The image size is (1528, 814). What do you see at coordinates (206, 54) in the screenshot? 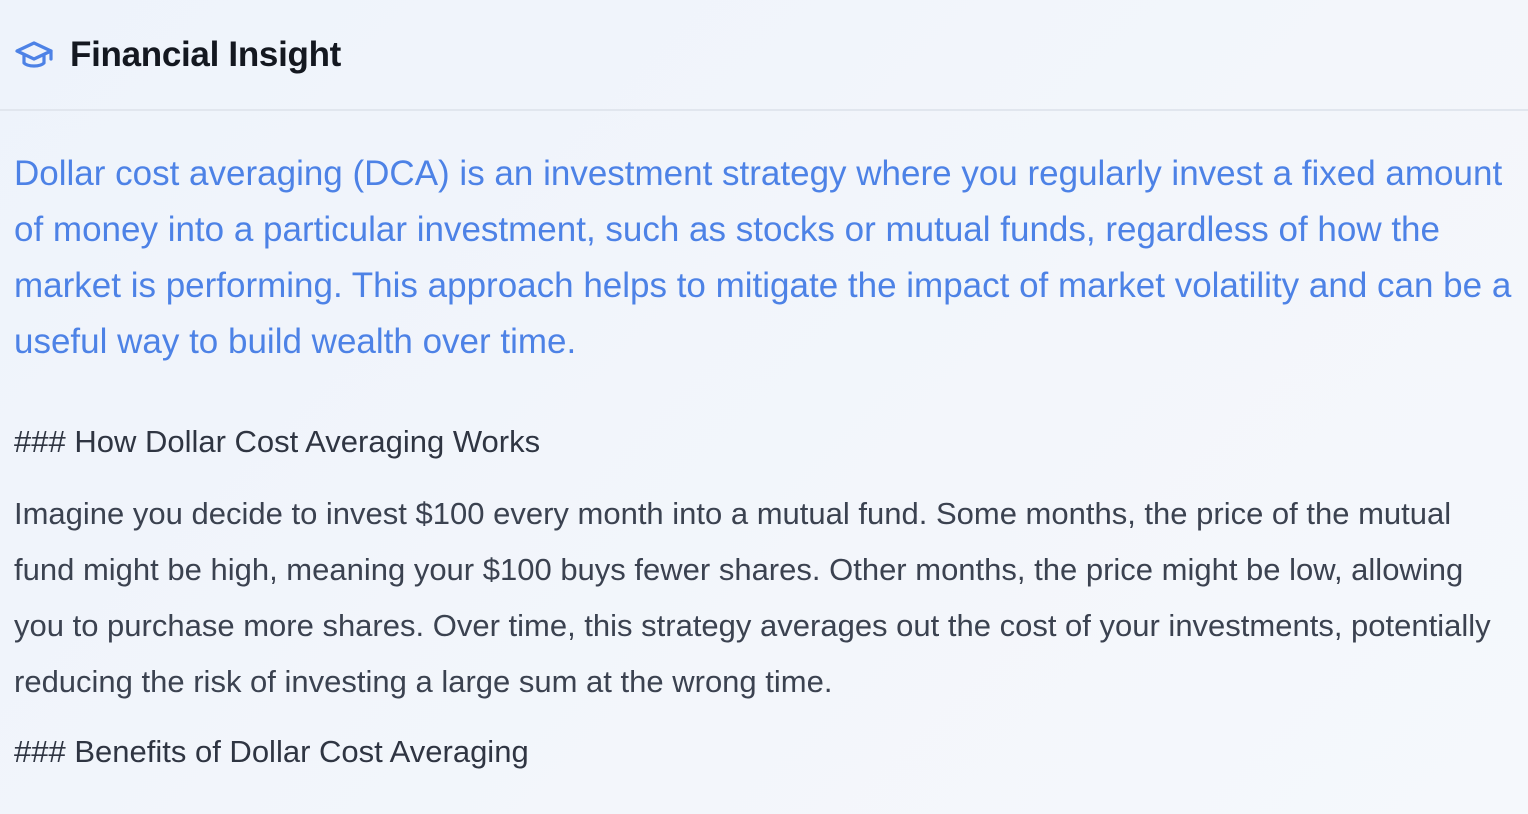
I see `panel-title: Financial Insight` at bounding box center [206, 54].